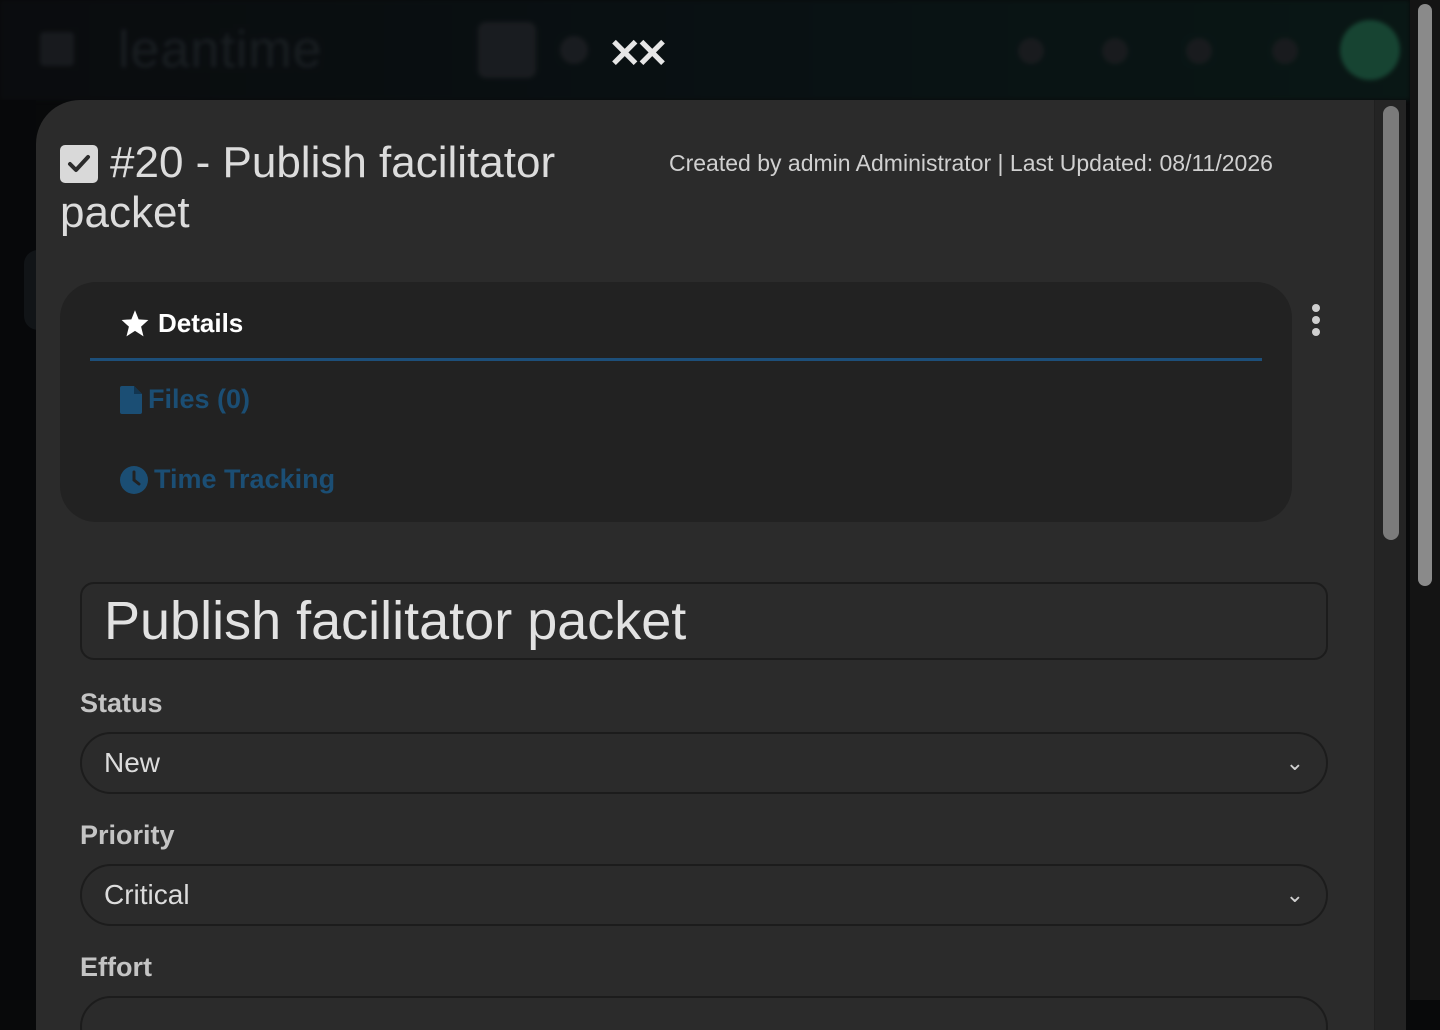  What do you see at coordinates (1316, 308) in the screenshot?
I see `kebab-menu-icon` at bounding box center [1316, 308].